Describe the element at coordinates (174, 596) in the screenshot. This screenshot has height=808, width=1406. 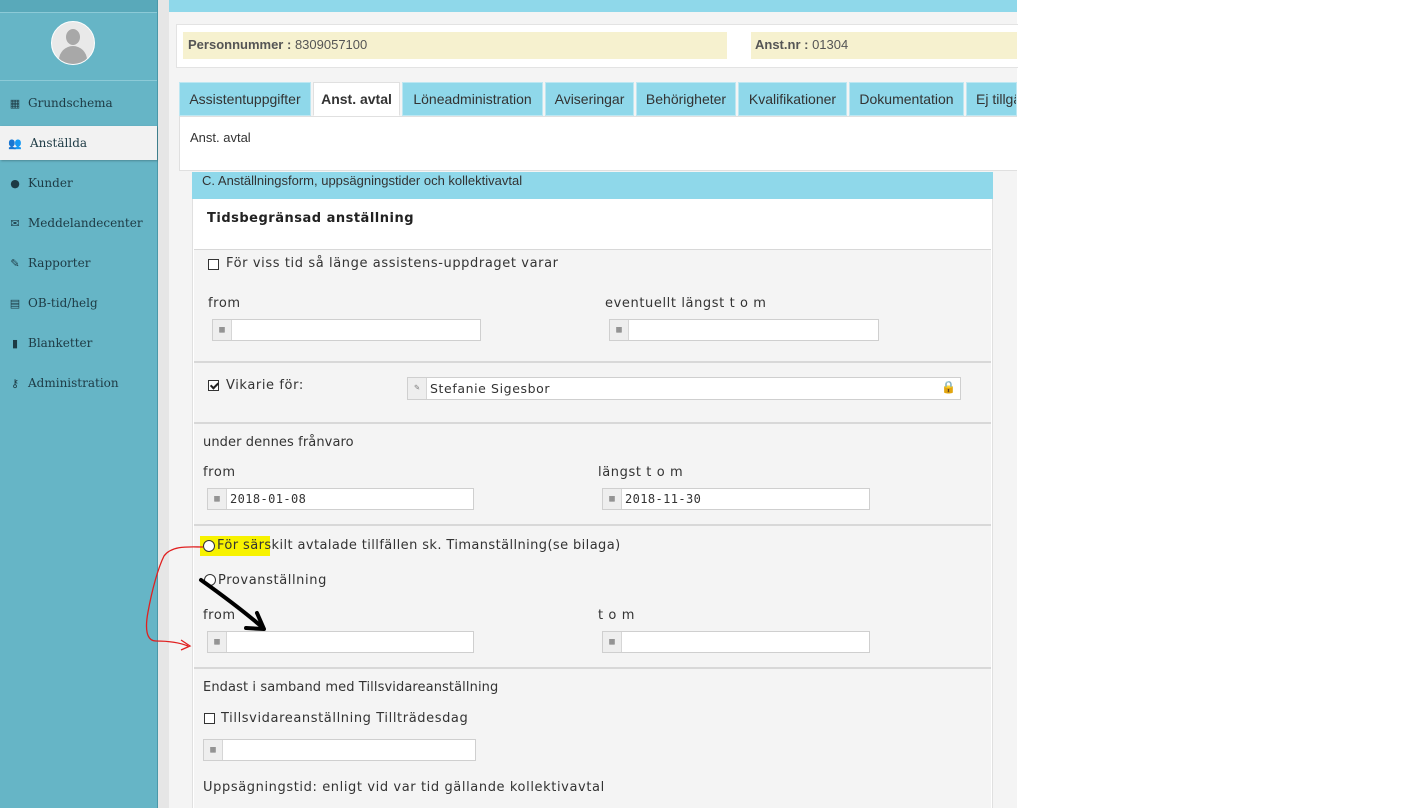
I see `red-annotation-curve` at that location.